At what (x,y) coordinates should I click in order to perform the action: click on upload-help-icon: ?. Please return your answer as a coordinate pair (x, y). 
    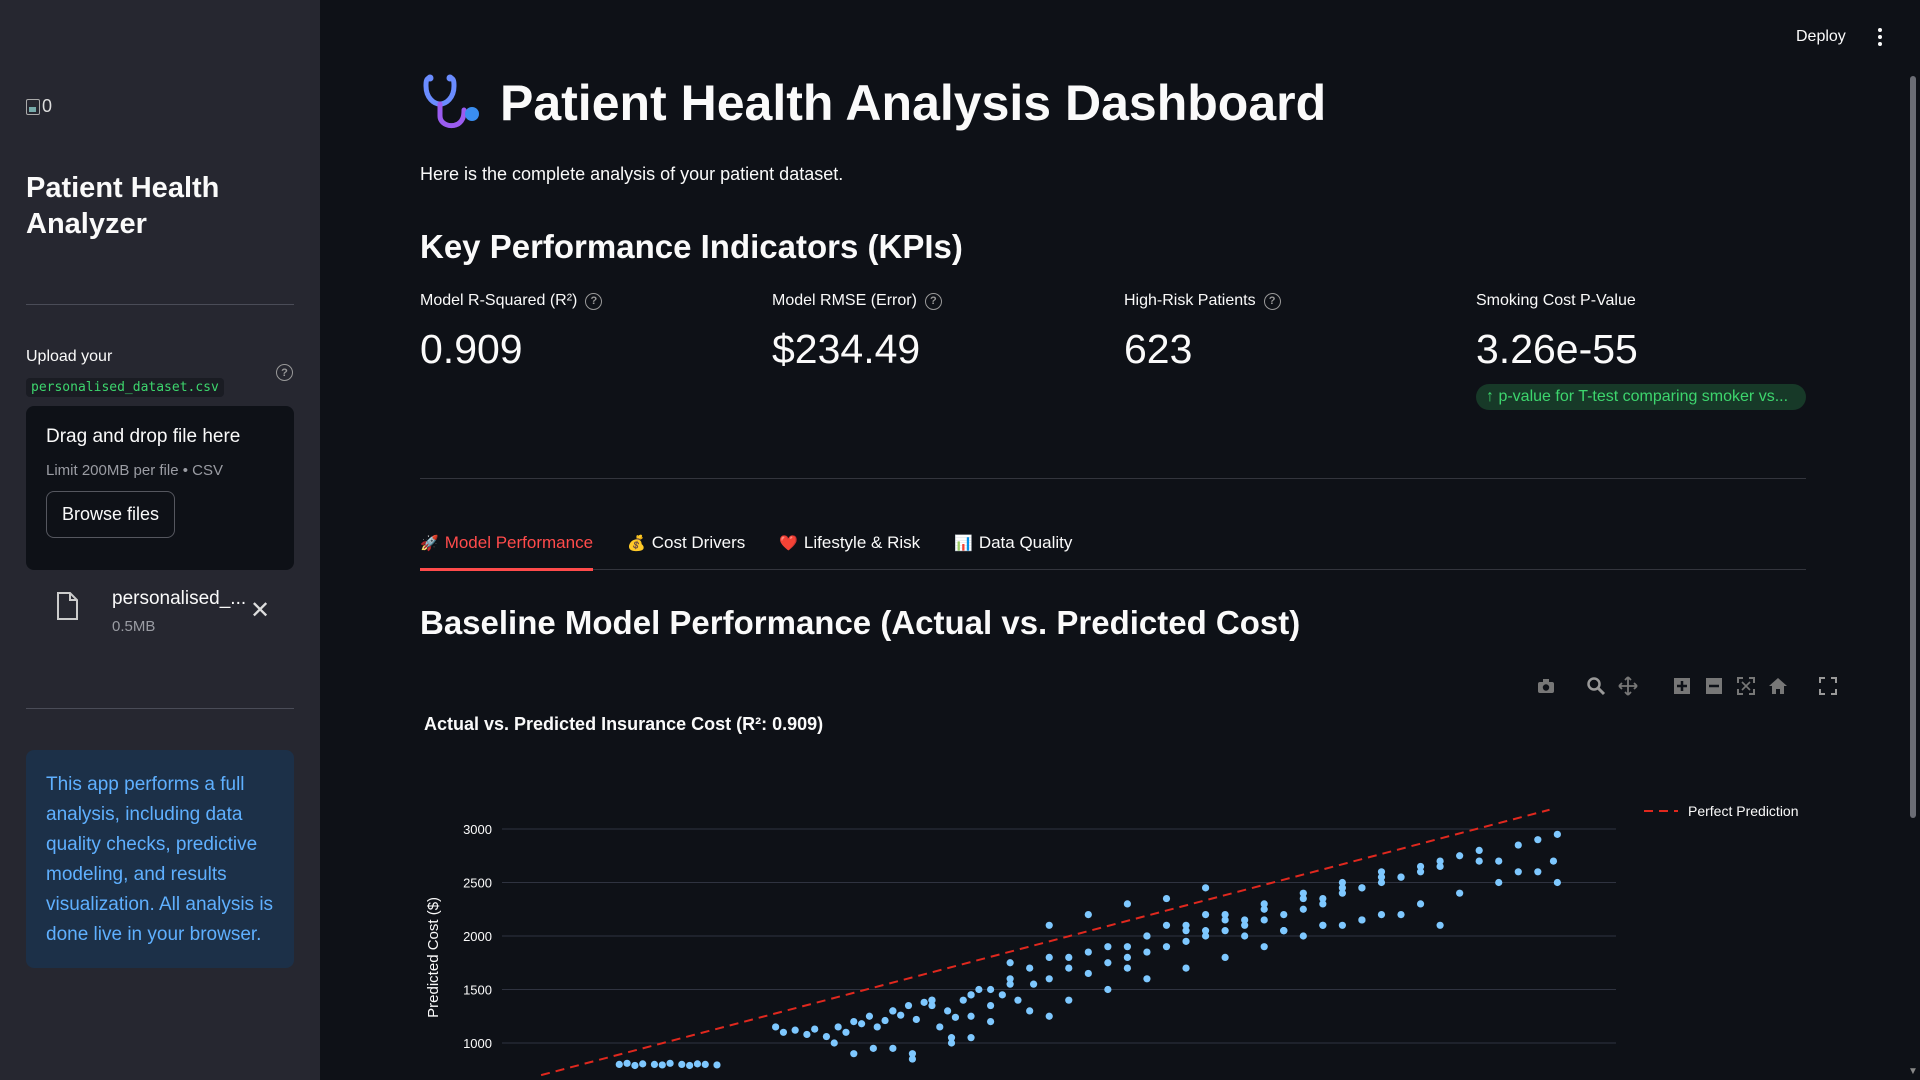
    Looking at the image, I should click on (284, 372).